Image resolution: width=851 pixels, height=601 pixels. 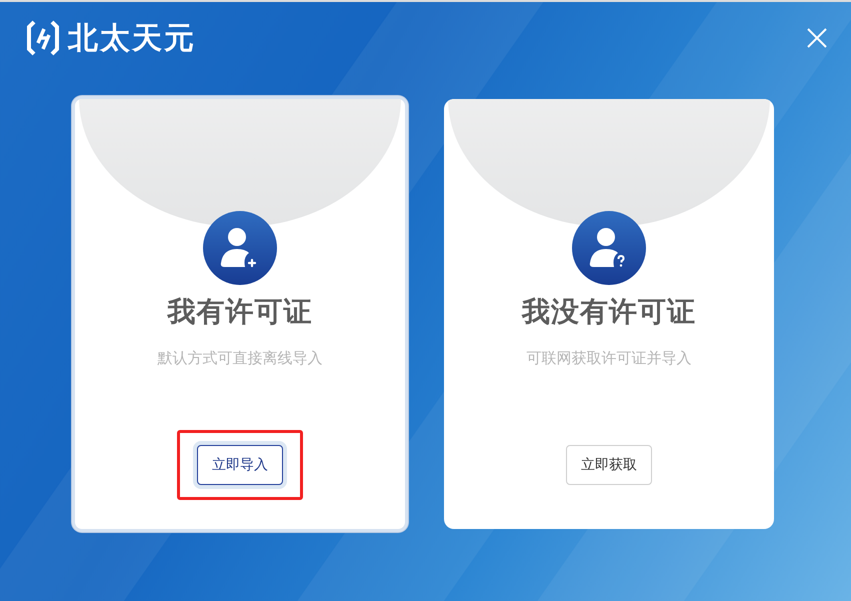 I want to click on close-icon, so click(x=817, y=38).